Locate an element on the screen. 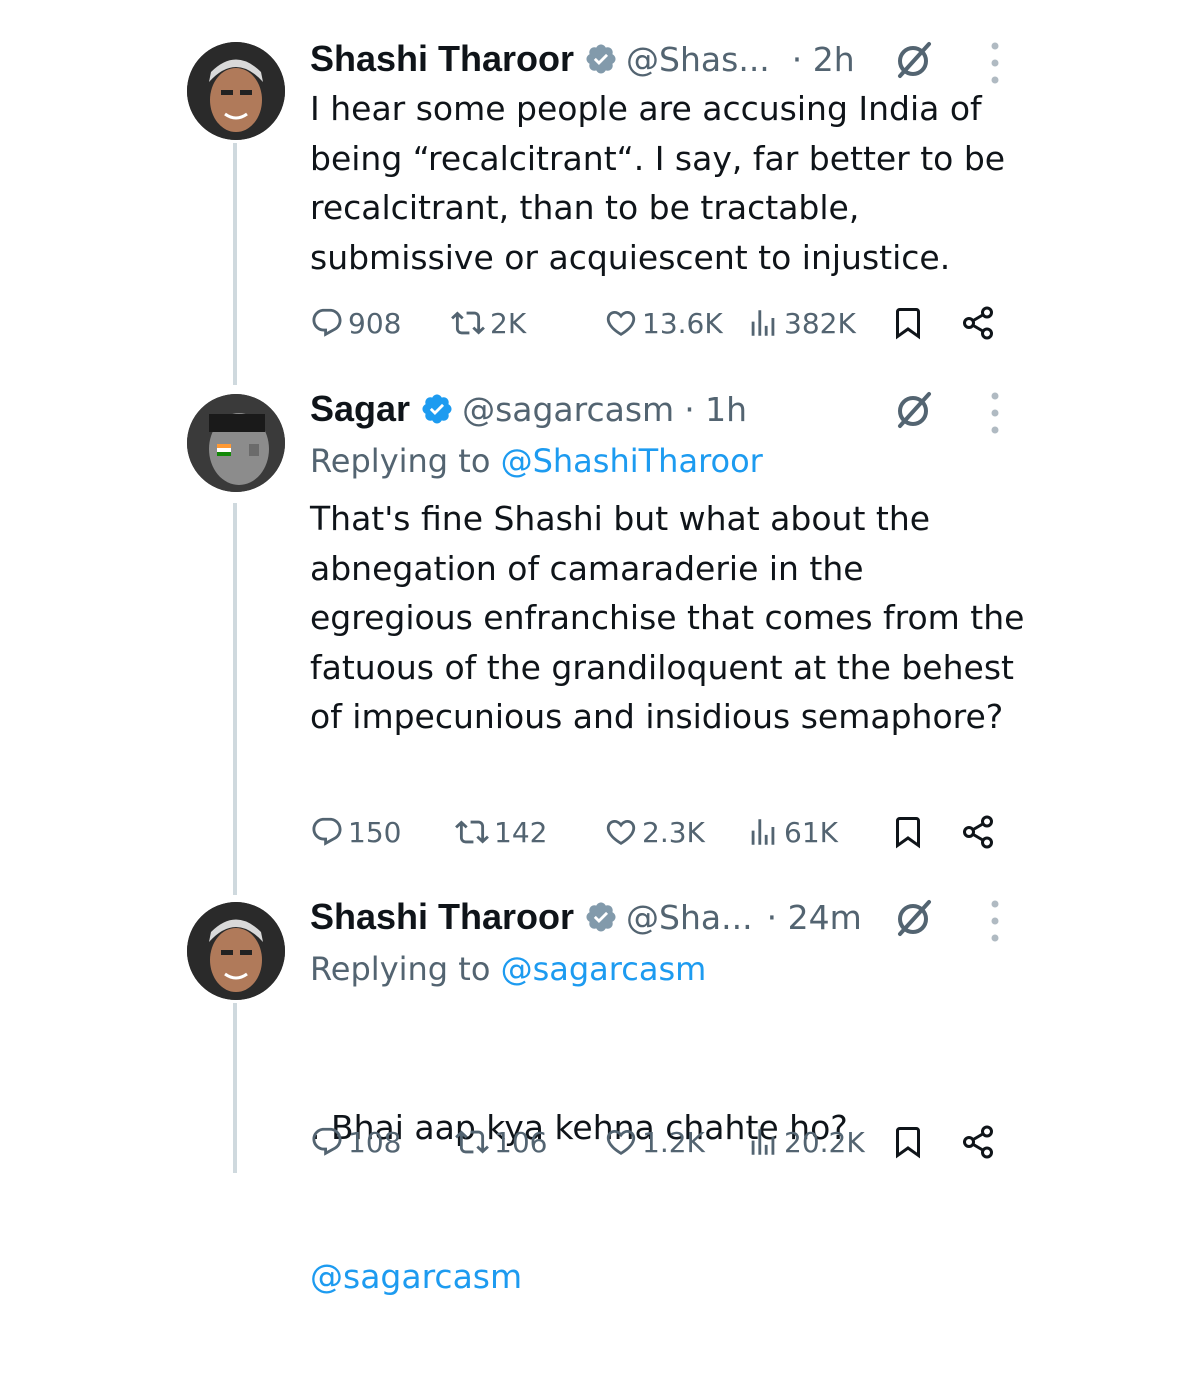 The width and height of the screenshot is (1200, 1400). repost-count: 2K is located at coordinates (508, 323).